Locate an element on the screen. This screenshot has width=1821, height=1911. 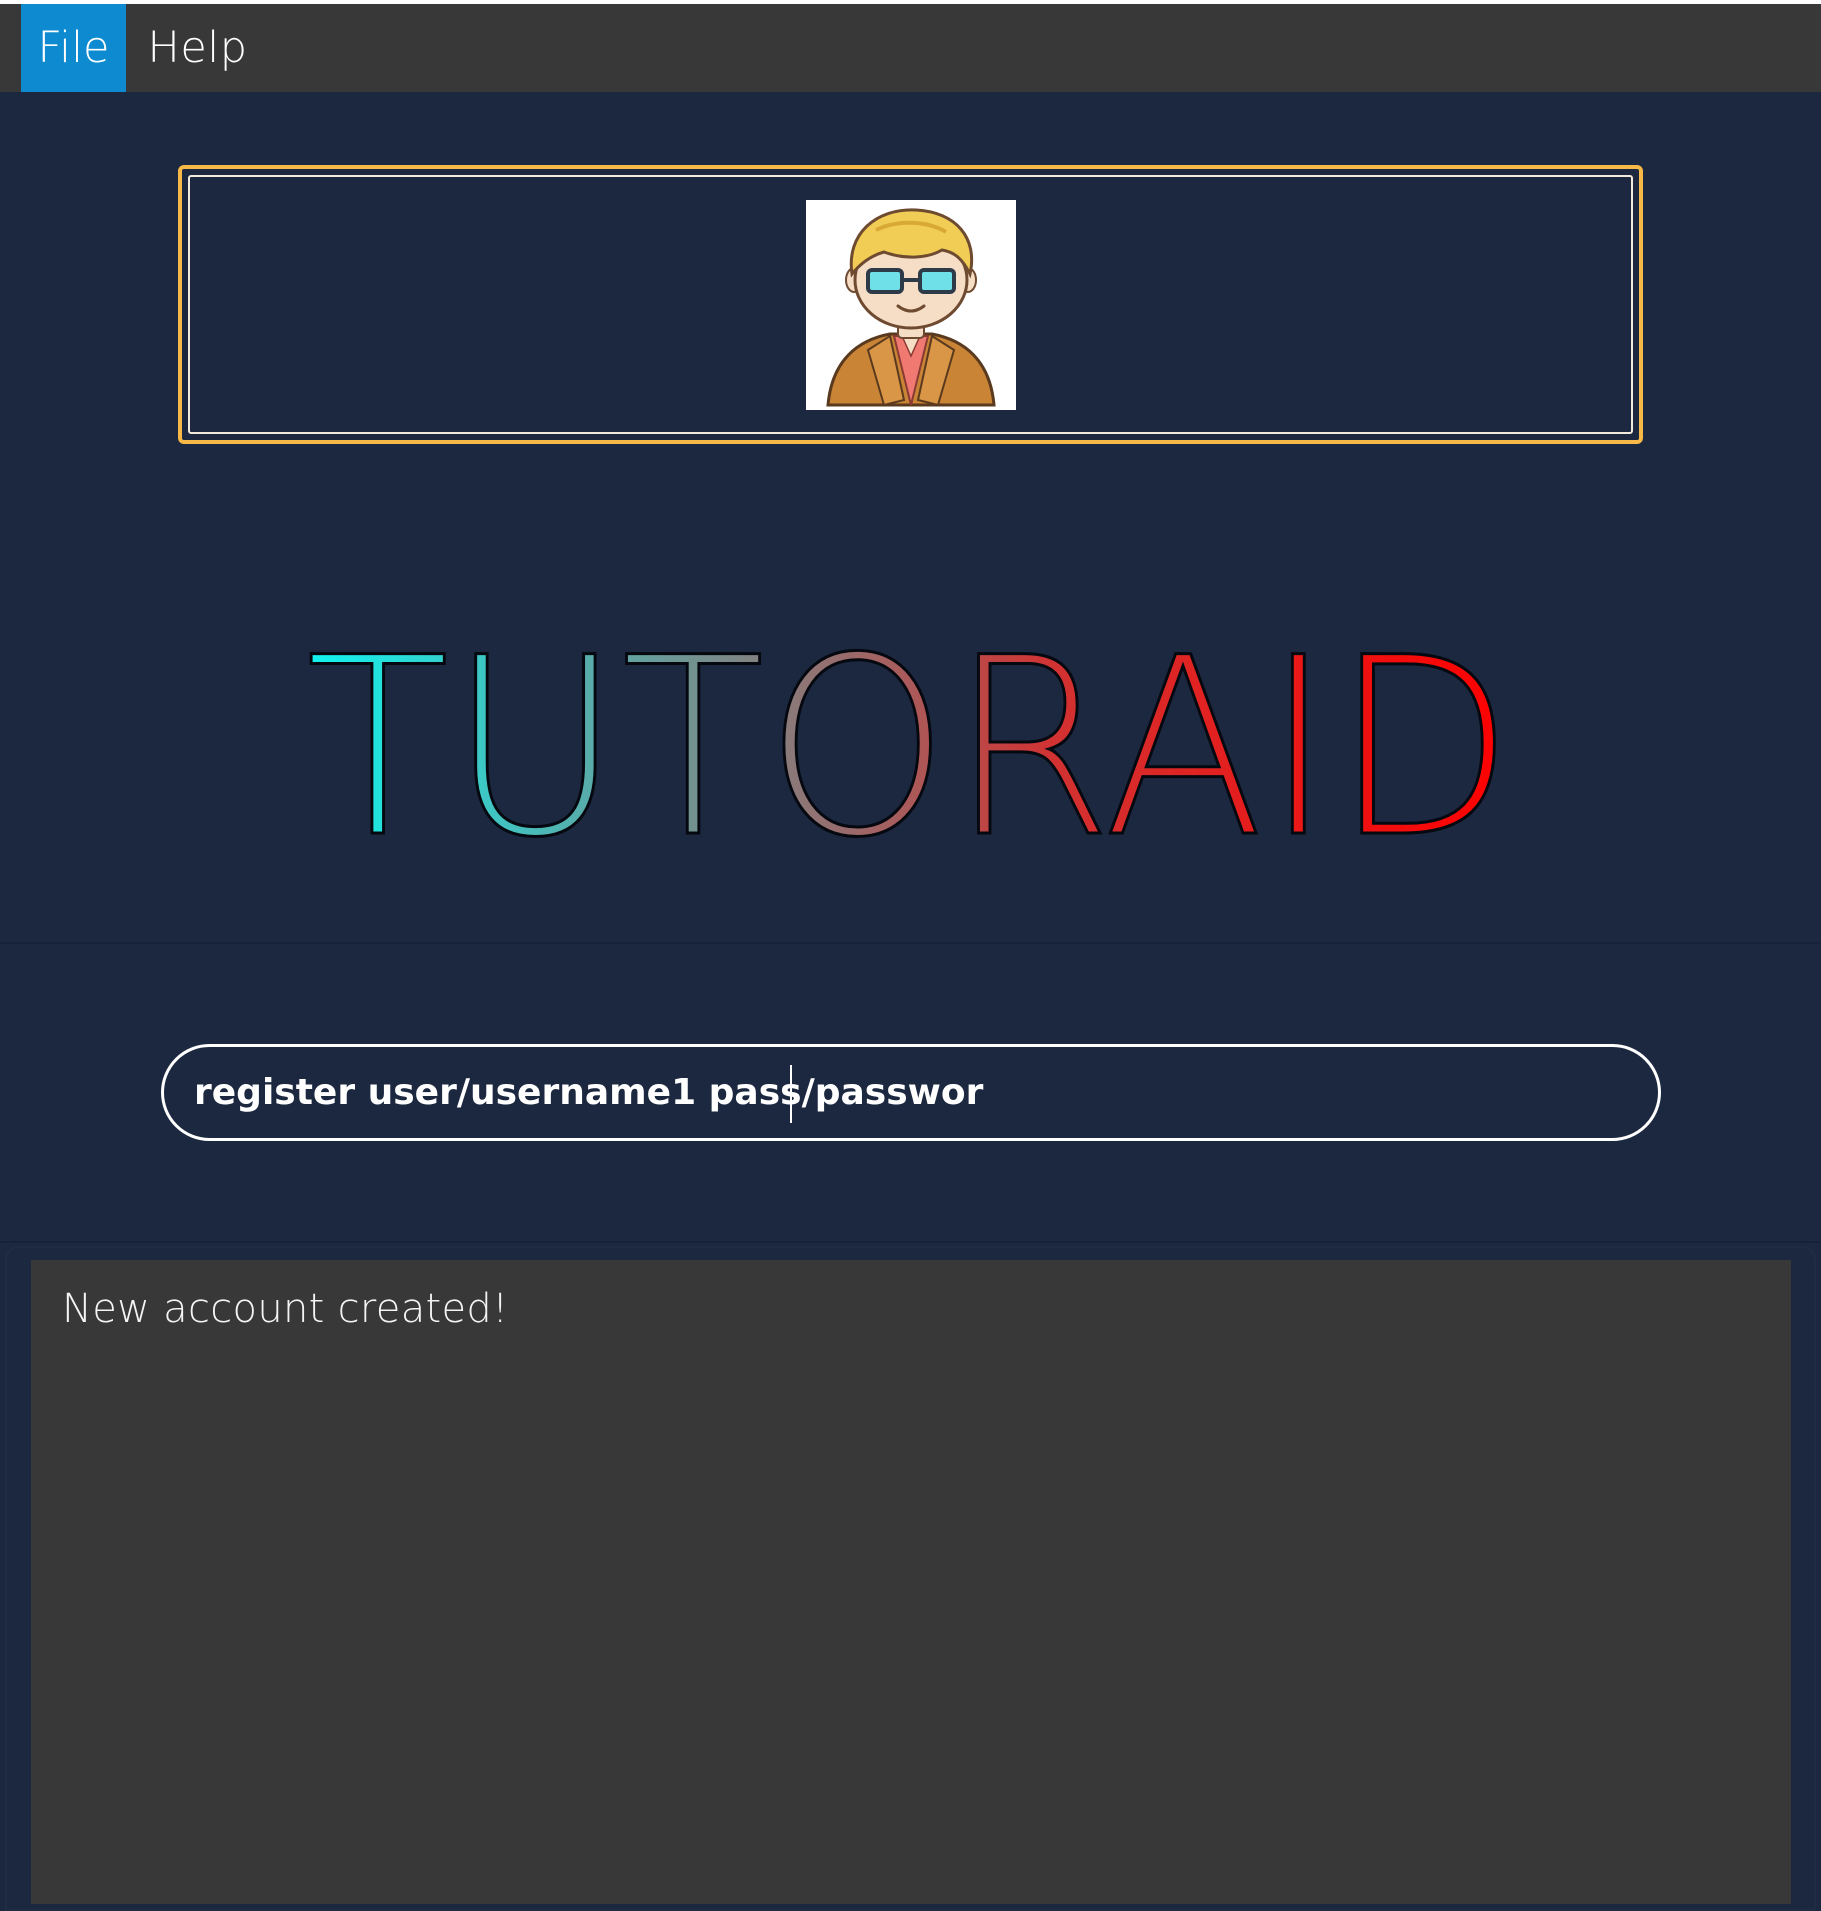
text-caret is located at coordinates (791, 1094).